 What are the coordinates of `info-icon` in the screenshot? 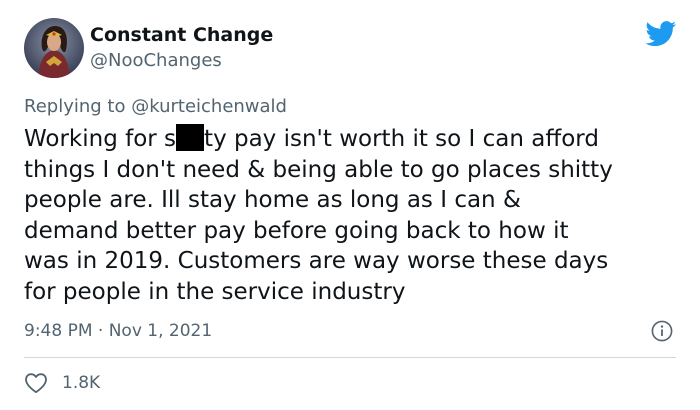 It's located at (662, 331).